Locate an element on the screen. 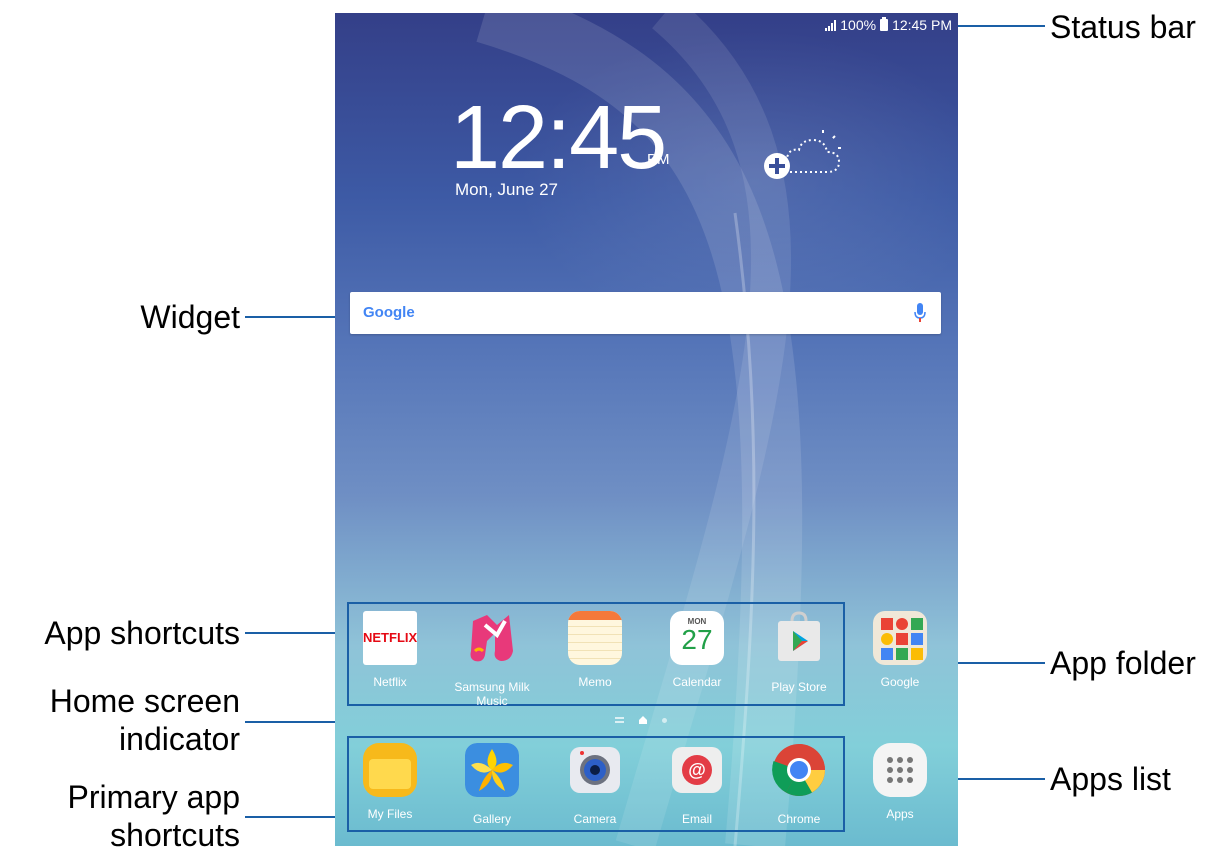 This screenshot has height=854, width=1227. google-search-widget: Google is located at coordinates (645, 313).